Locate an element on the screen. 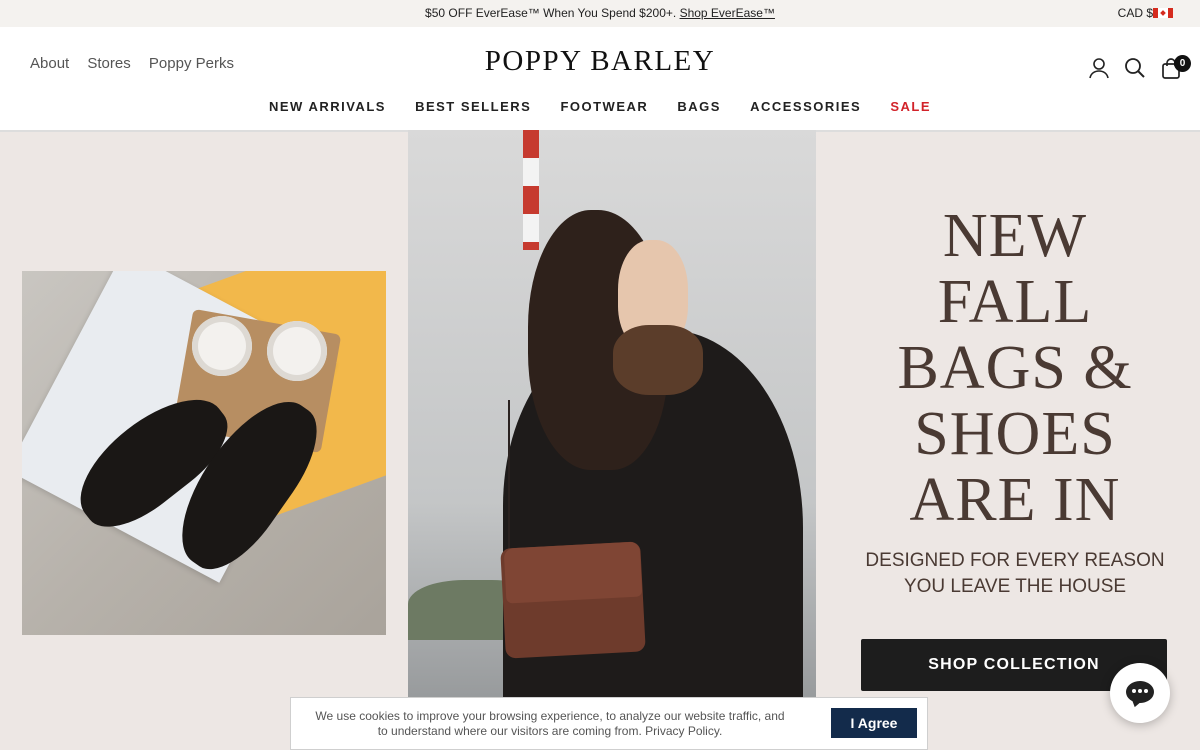 This screenshot has width=1200, height=750. announcement-text: $50 OFF EverEase™ When You Spend $200+. is located at coordinates (551, 13).